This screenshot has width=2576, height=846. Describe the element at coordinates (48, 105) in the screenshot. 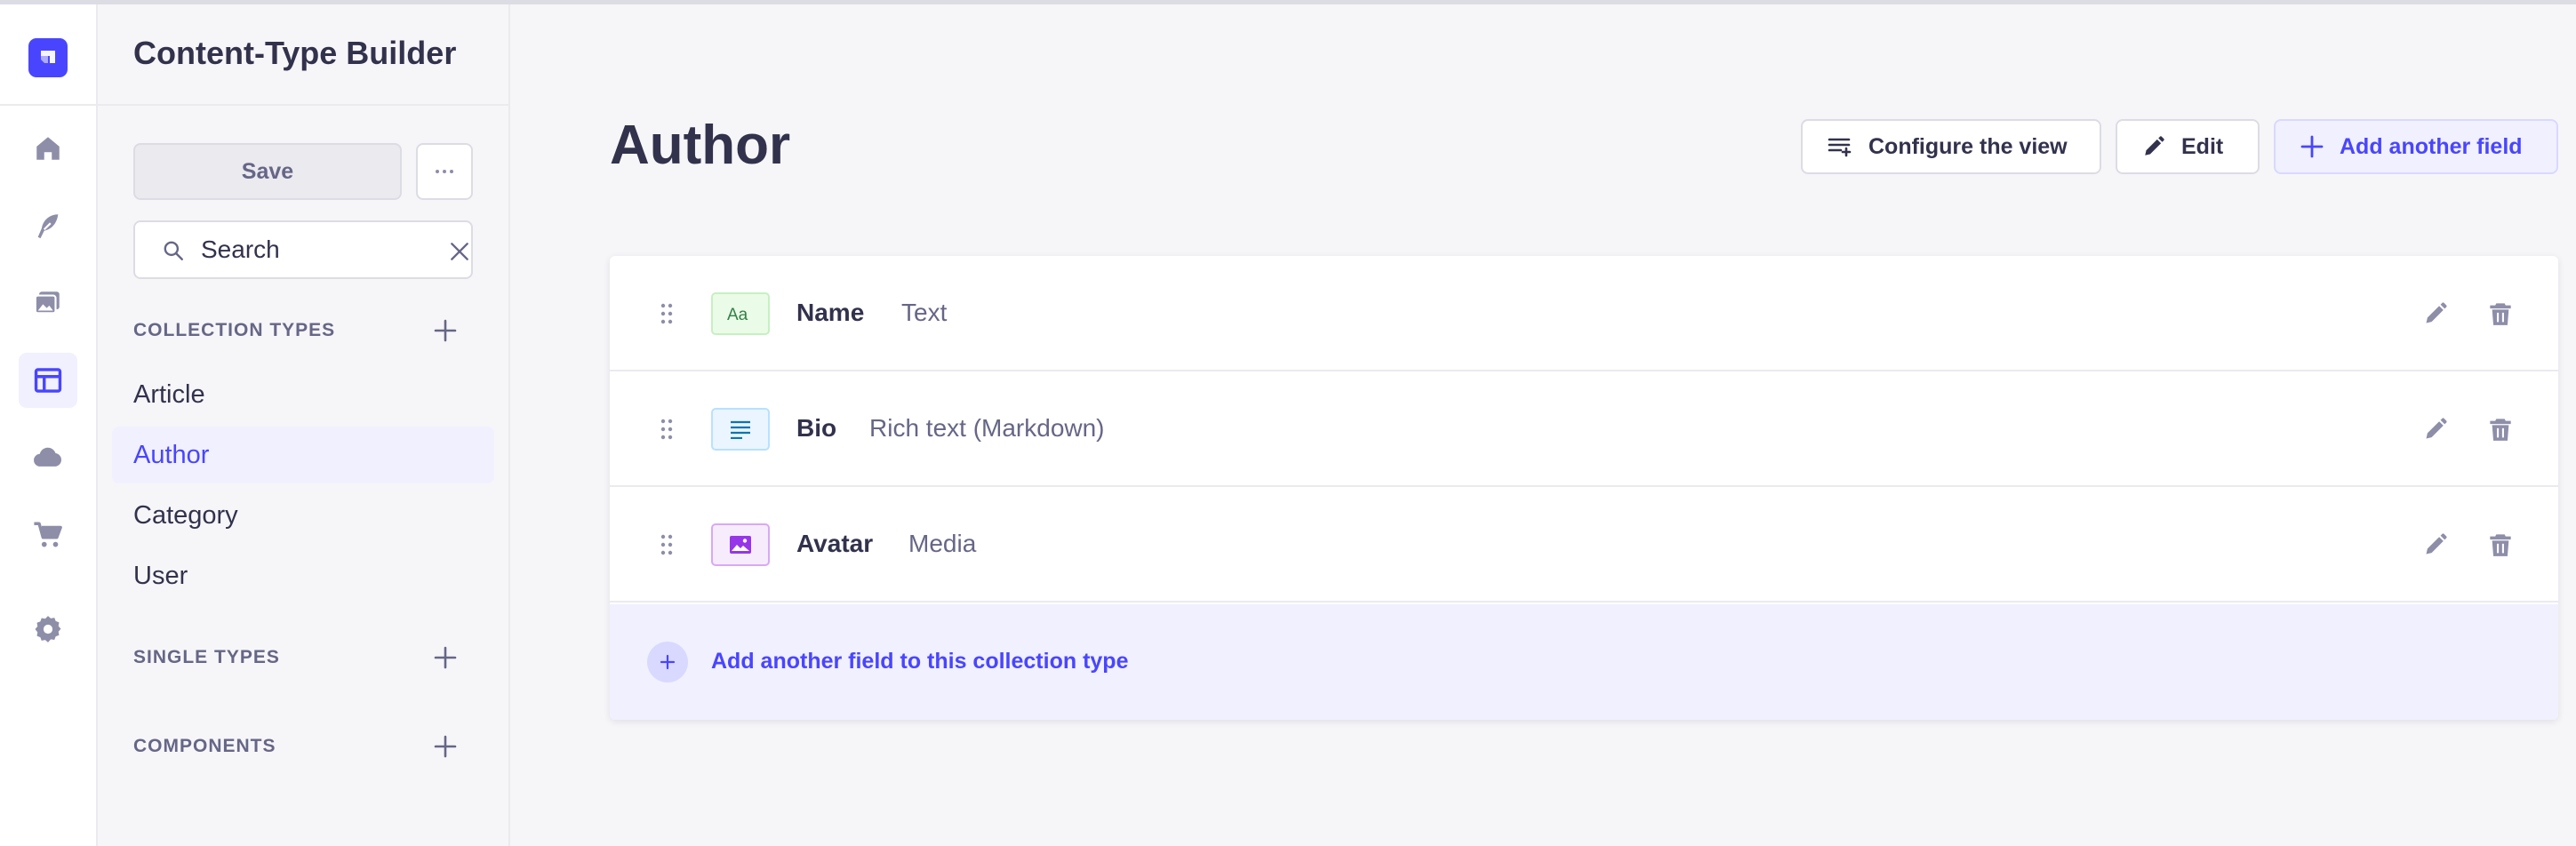

I see `rail-divider` at that location.